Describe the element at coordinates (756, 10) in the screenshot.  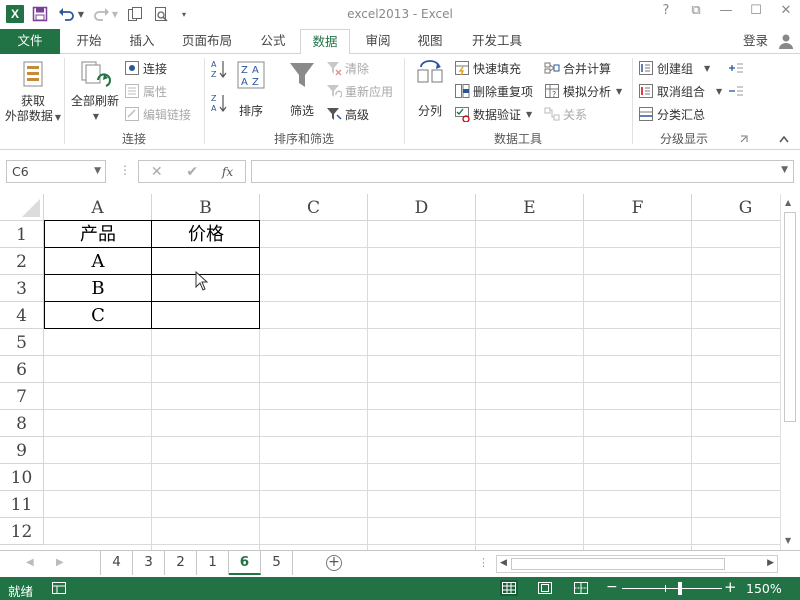
I see `maximize-button: ☐` at that location.